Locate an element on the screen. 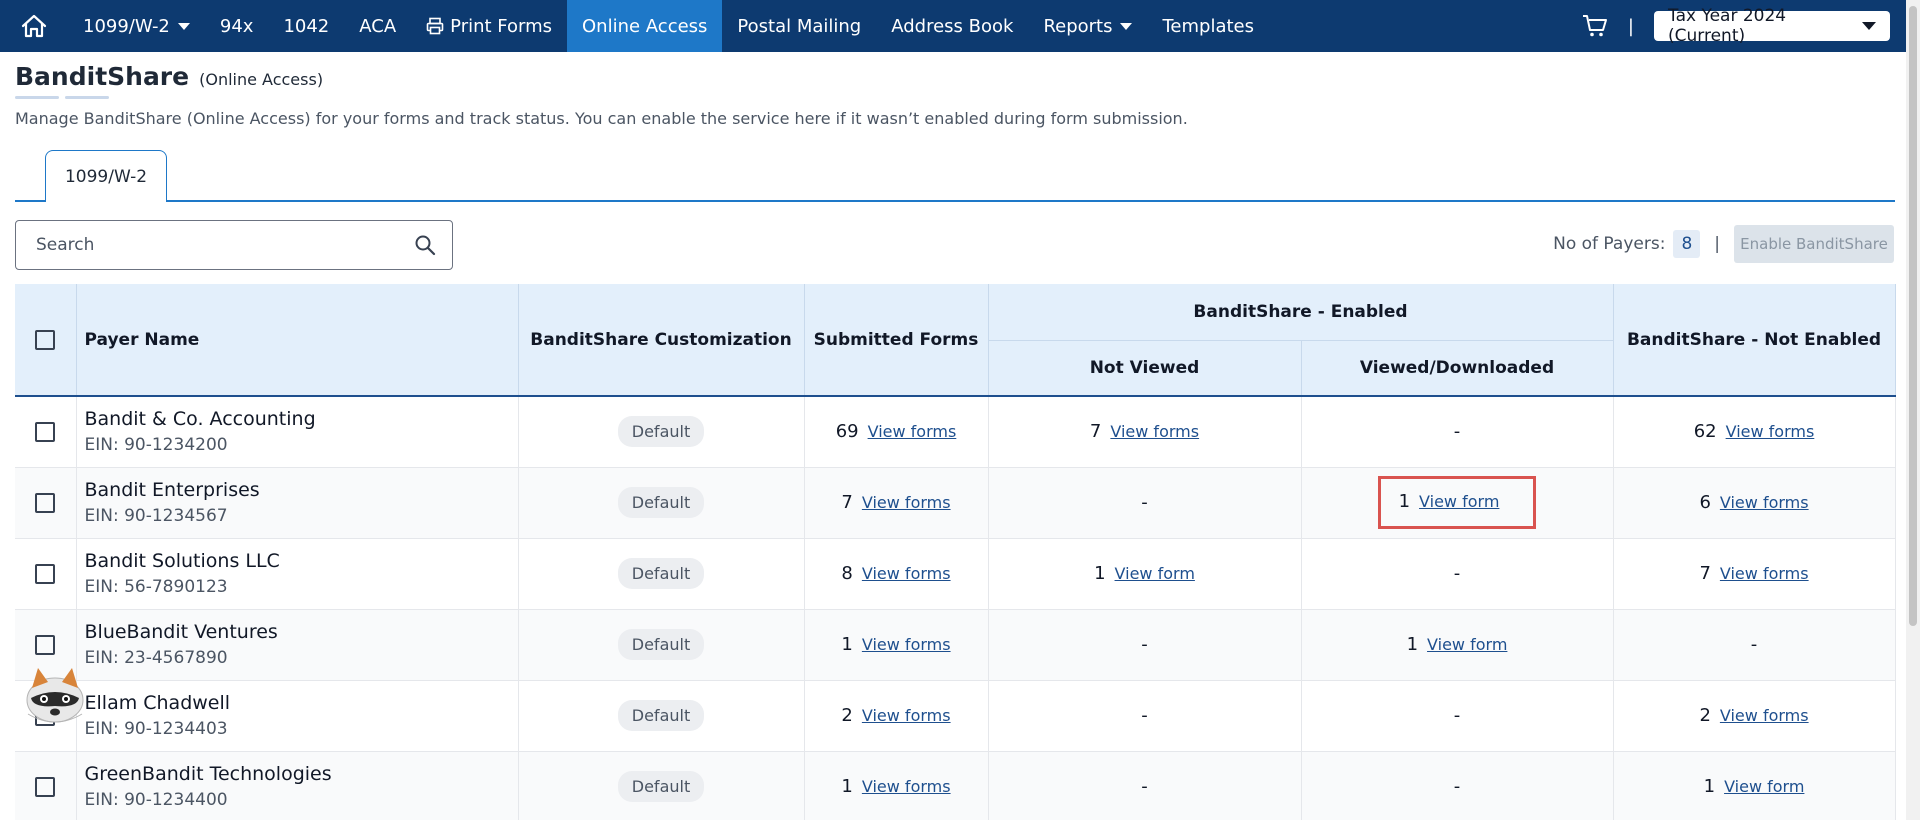 This screenshot has width=1920, height=820. payer-name: GreenBandit Technologies is located at coordinates (208, 773).